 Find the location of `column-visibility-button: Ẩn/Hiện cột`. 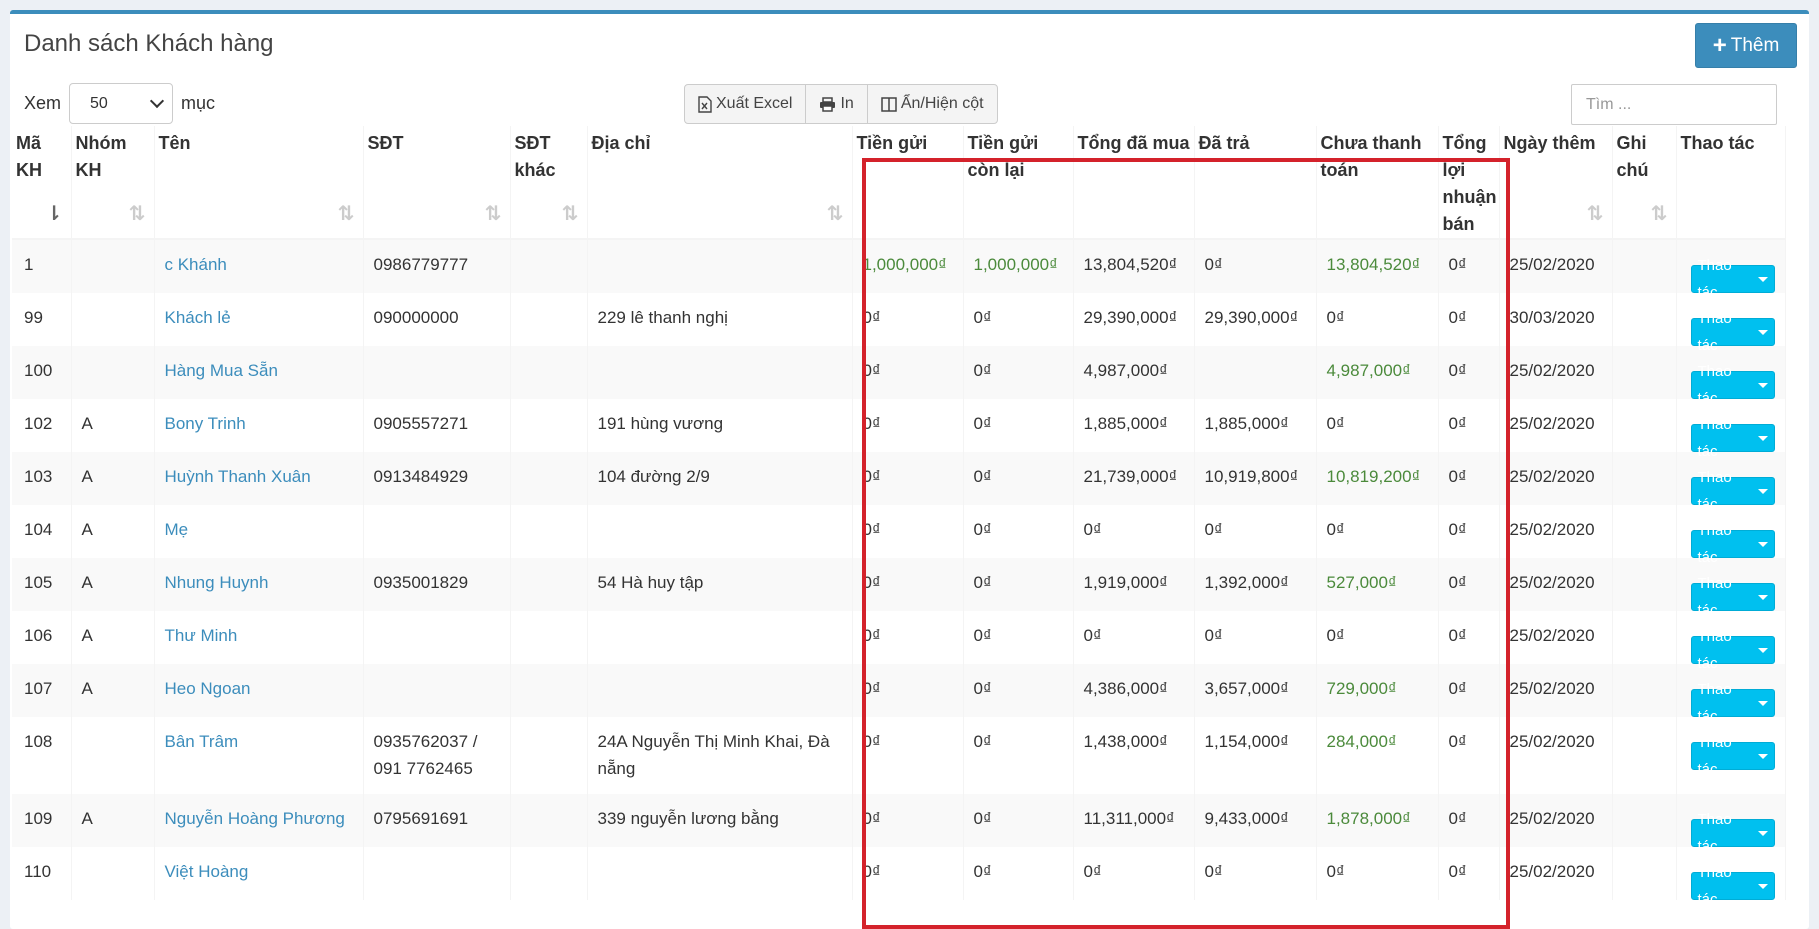

column-visibility-button: Ẩn/Hiện cột is located at coordinates (932, 104).